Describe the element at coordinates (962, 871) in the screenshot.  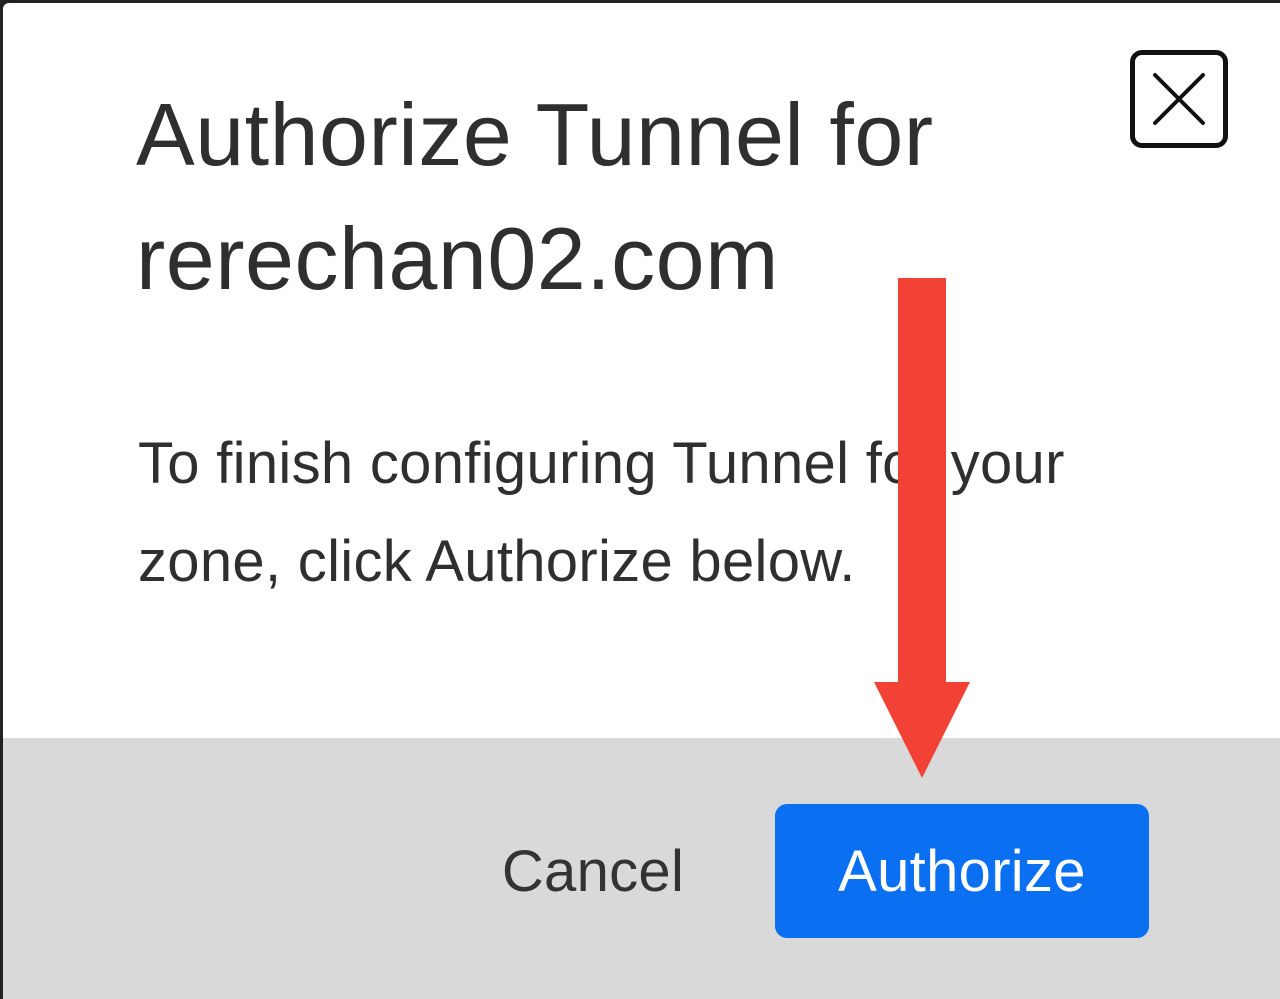
I see `authorize-button: Authorize` at that location.